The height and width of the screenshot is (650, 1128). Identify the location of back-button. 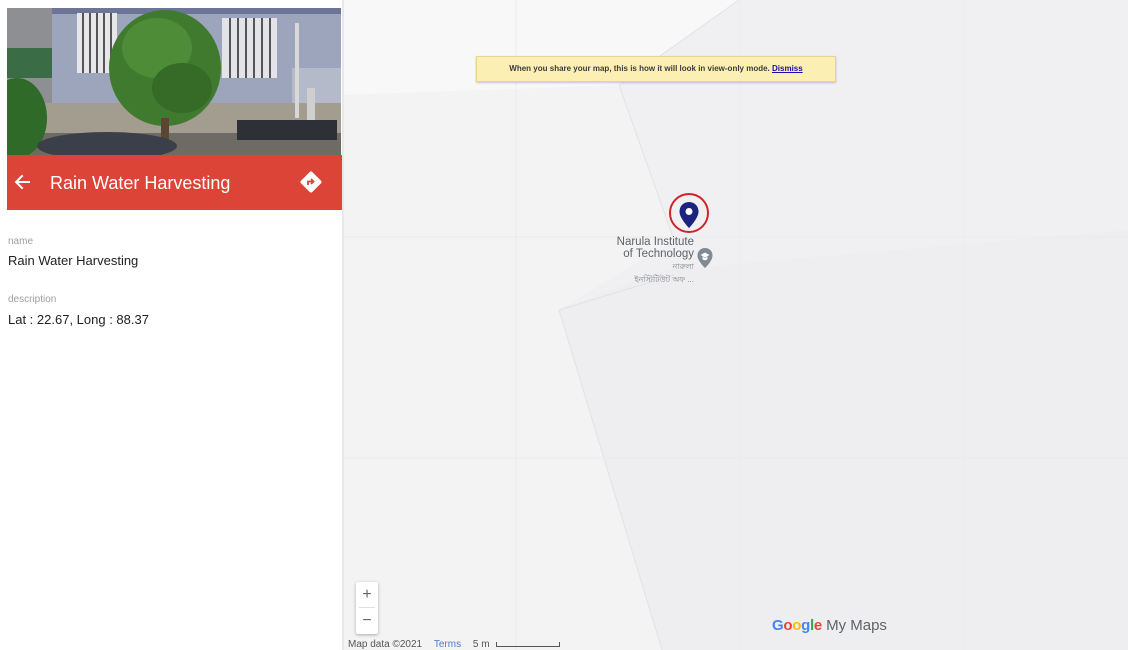
(22, 182).